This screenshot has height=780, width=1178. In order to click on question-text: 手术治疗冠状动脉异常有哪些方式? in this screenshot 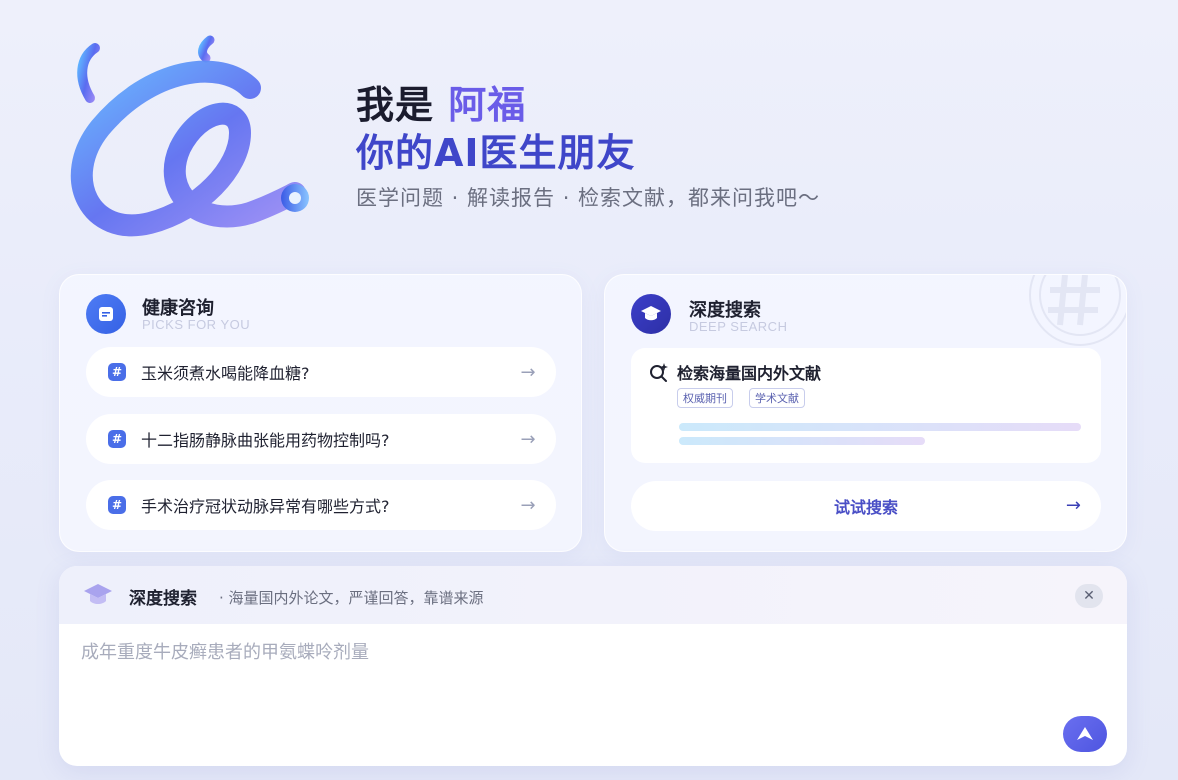, I will do `click(265, 506)`.